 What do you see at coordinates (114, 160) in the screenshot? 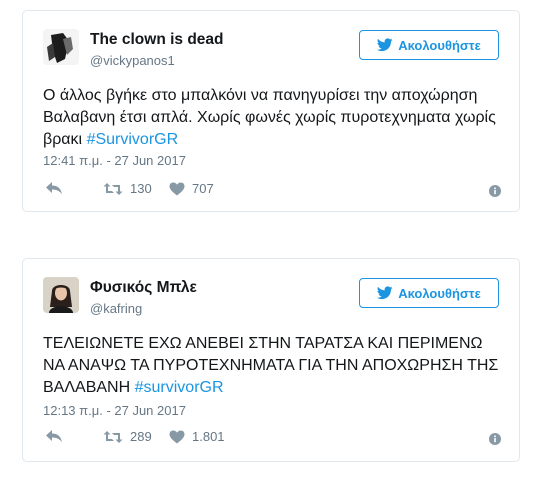
I see `timestamp: 12:41 π.μ. - 27 Jun 2017` at bounding box center [114, 160].